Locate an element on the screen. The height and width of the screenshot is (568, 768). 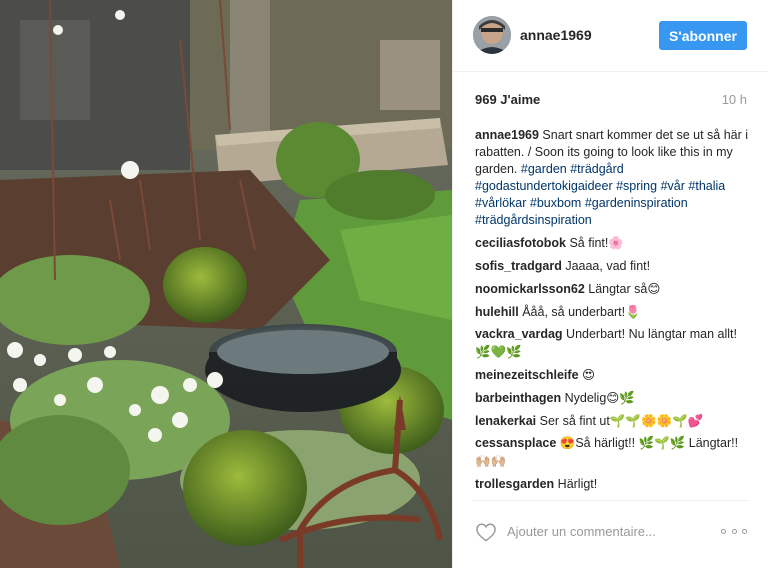
comment-author: cessansplace is located at coordinates (515, 443).